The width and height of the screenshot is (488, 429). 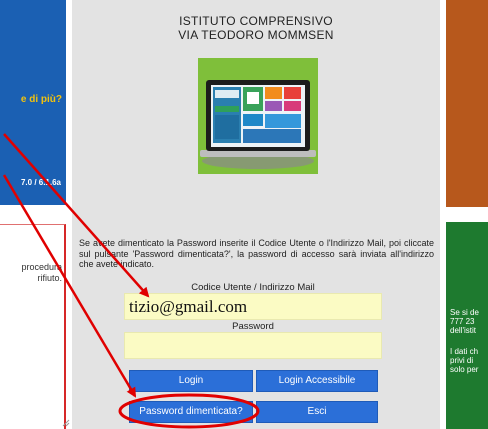 What do you see at coordinates (317, 412) in the screenshot?
I see `exit-button: Esci` at bounding box center [317, 412].